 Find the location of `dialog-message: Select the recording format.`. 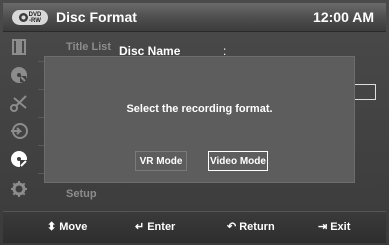

dialog-message: Select the recording format. is located at coordinates (199, 109).